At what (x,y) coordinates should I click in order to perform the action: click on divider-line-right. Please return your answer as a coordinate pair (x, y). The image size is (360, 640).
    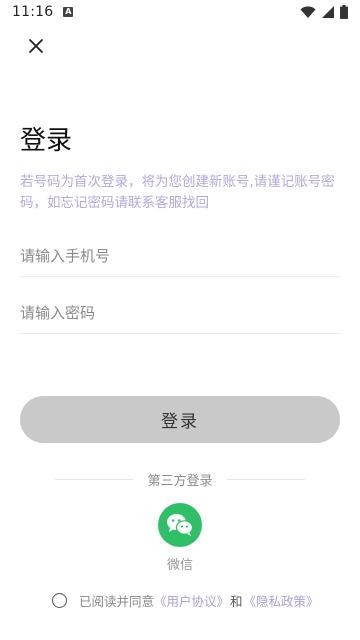
    Looking at the image, I should click on (265, 479).